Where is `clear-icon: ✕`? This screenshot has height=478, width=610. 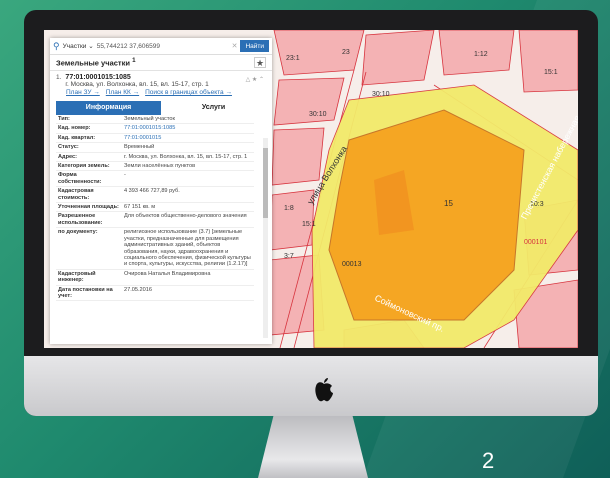 clear-icon: ✕ is located at coordinates (235, 46).